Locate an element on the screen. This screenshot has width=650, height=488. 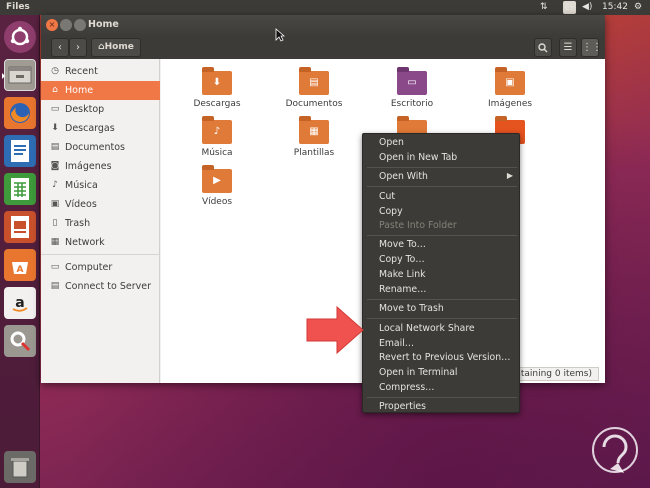
software-center-icon: A is located at coordinates (20, 265).